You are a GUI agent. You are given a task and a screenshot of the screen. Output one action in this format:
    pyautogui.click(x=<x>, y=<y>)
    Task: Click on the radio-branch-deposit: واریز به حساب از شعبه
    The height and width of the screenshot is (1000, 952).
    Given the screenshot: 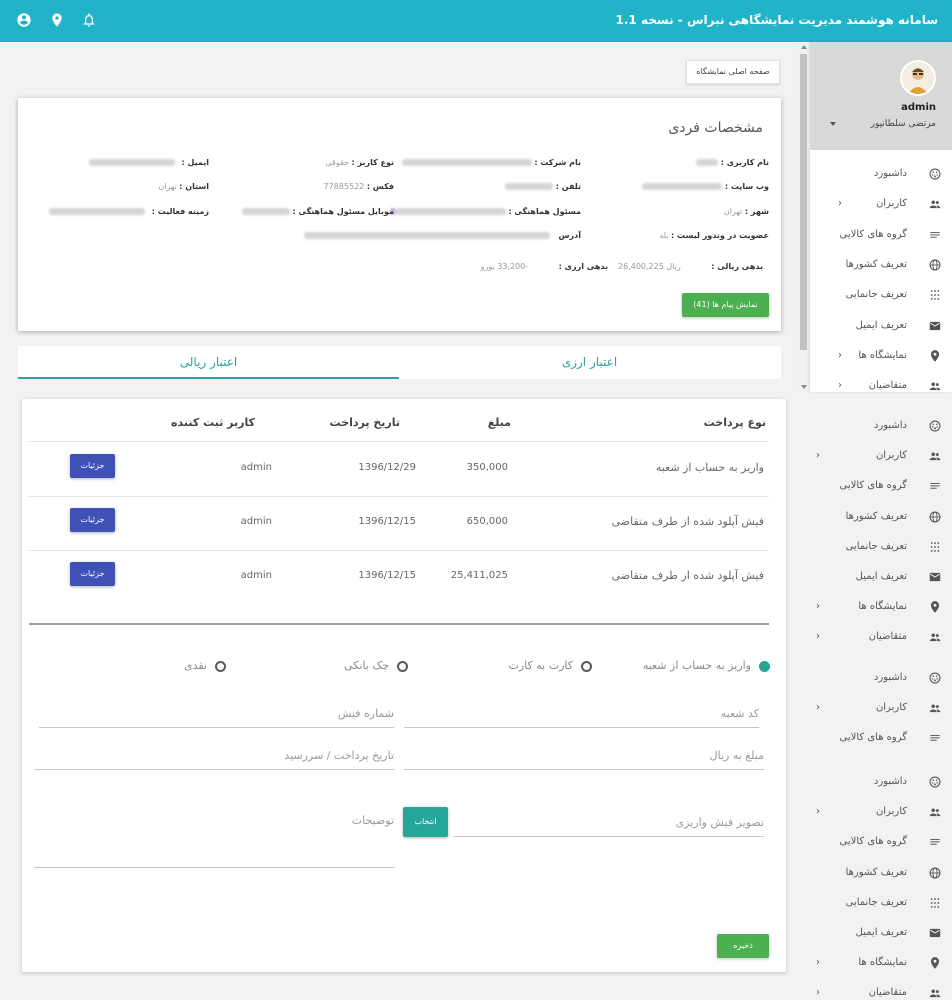 What is the action you would take?
    pyautogui.click(x=706, y=665)
    